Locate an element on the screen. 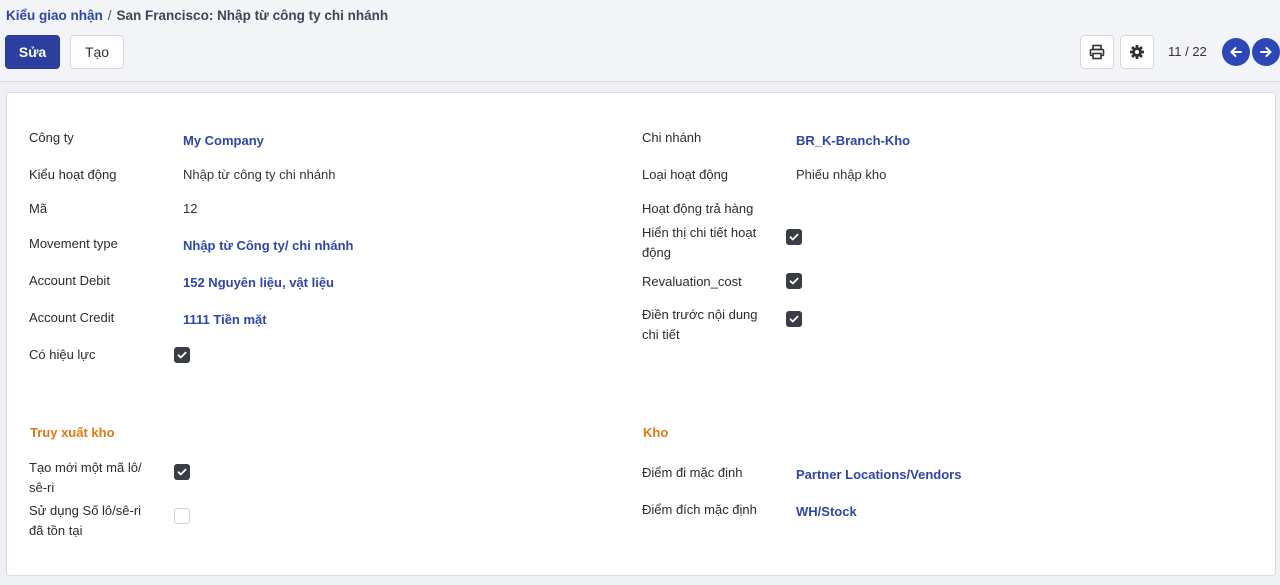  operation-kind-label: Kiểu hoạt động is located at coordinates (73, 174).